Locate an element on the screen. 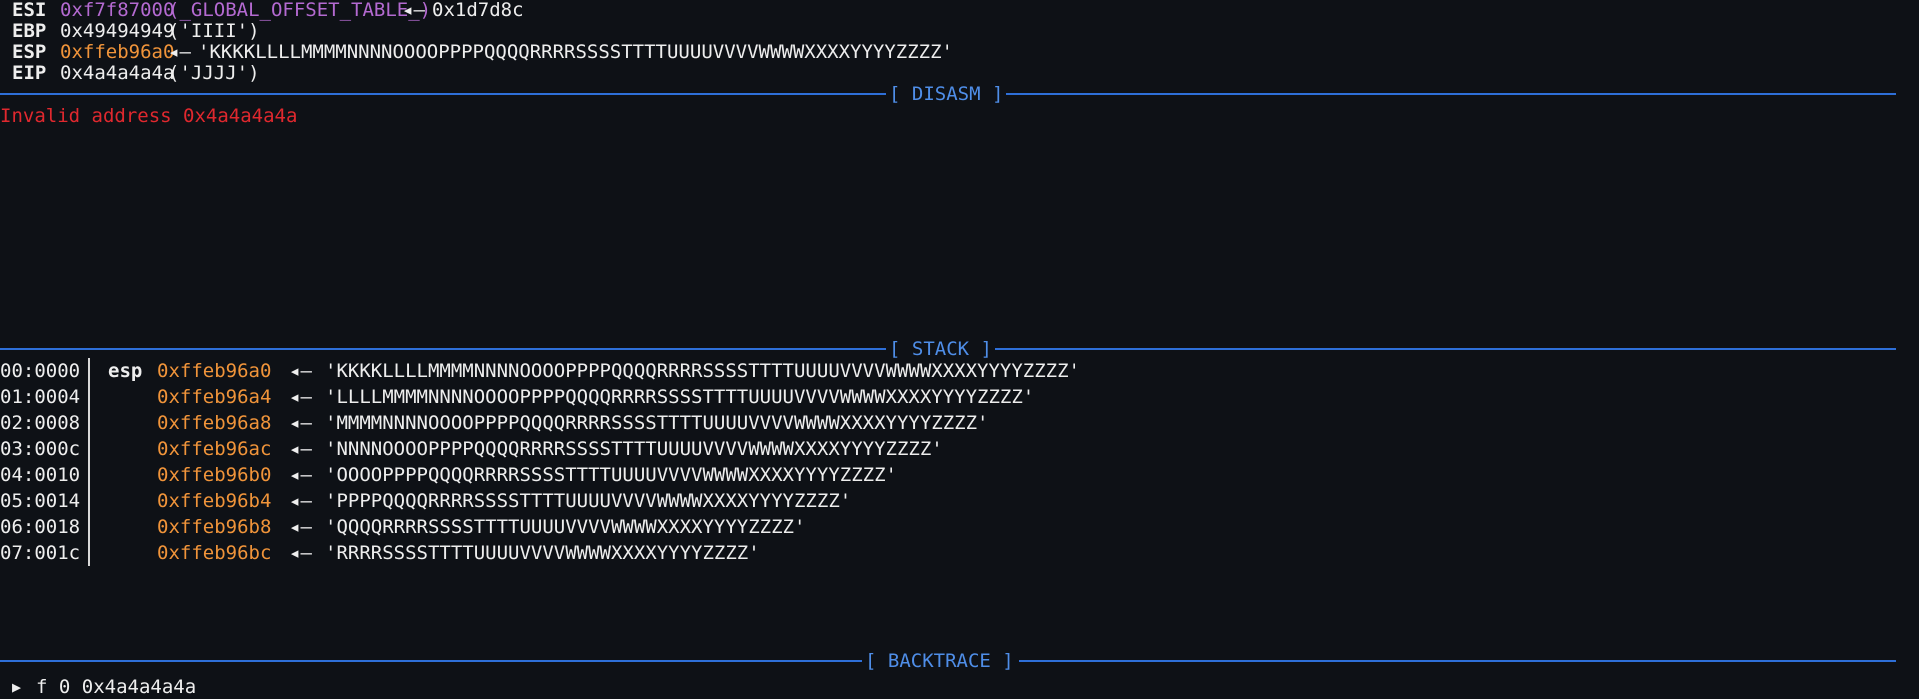 The width and height of the screenshot is (1919, 699). stack-offset: 02:0008 is located at coordinates (40, 423).